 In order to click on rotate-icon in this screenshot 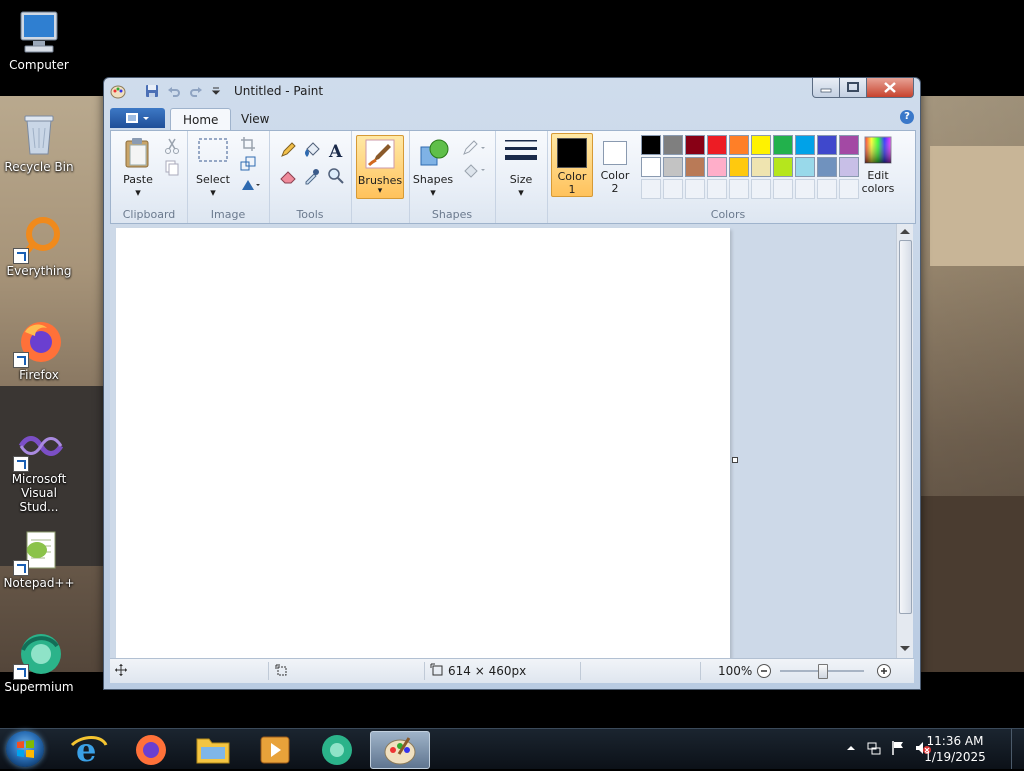, I will do `click(249, 184)`.